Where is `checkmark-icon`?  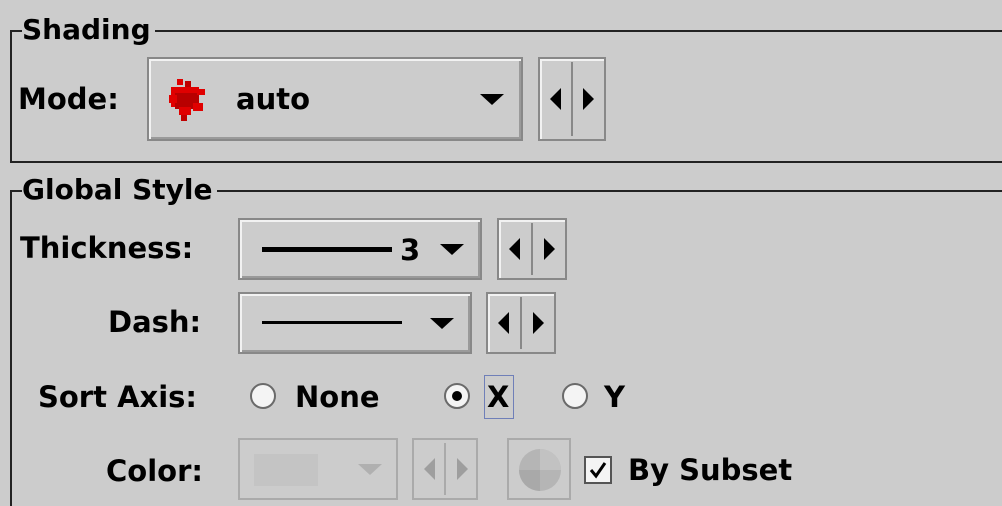
checkmark-icon is located at coordinates (598, 470).